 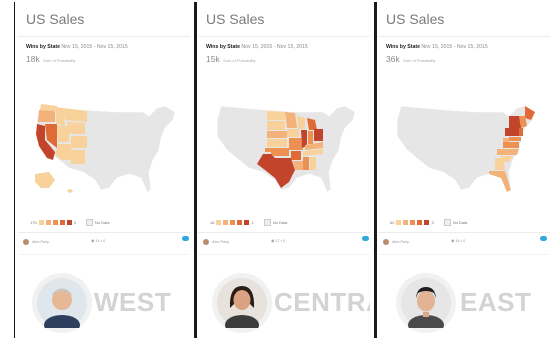 What do you see at coordinates (46, 116) in the screenshot?
I see `state-oregon` at bounding box center [46, 116].